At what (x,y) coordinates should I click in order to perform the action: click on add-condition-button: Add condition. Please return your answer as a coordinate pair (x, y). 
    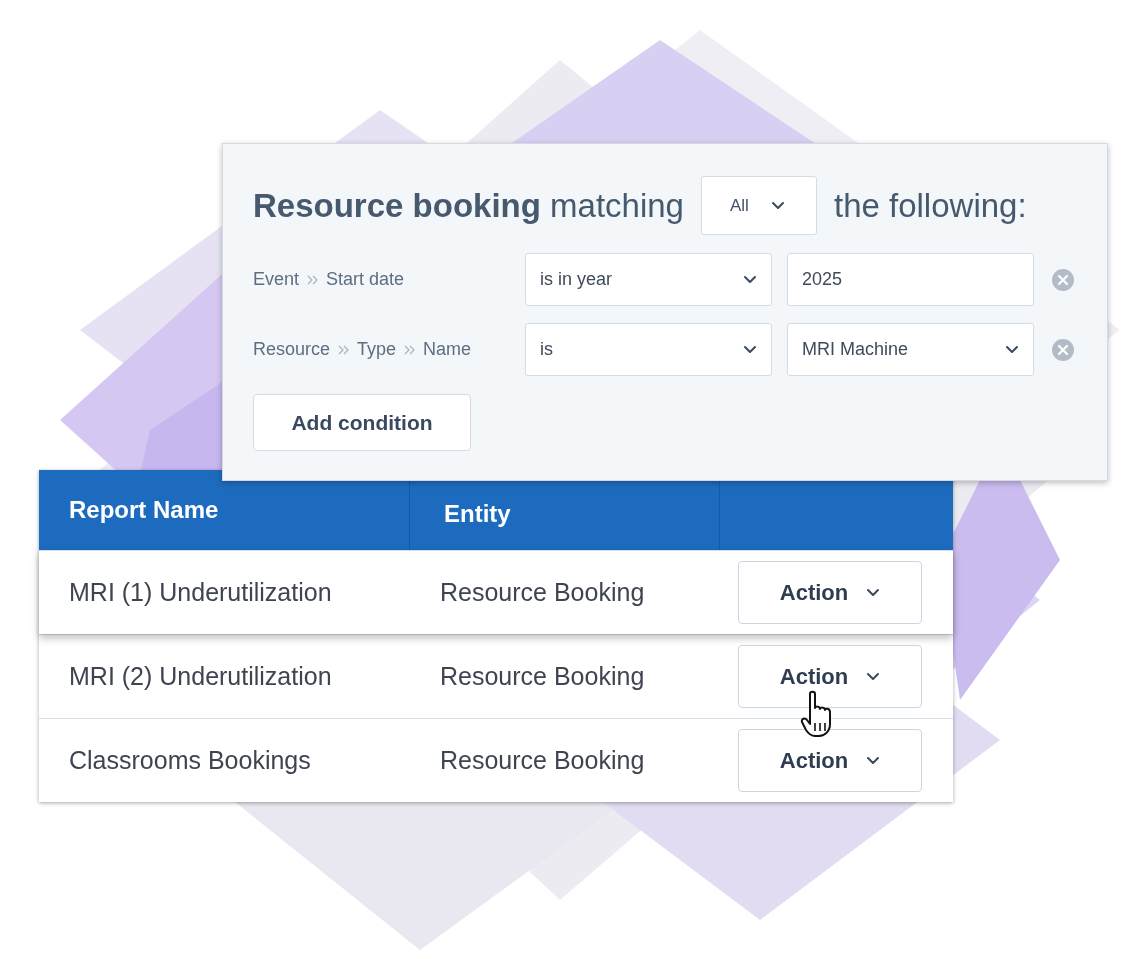
    Looking at the image, I should click on (362, 422).